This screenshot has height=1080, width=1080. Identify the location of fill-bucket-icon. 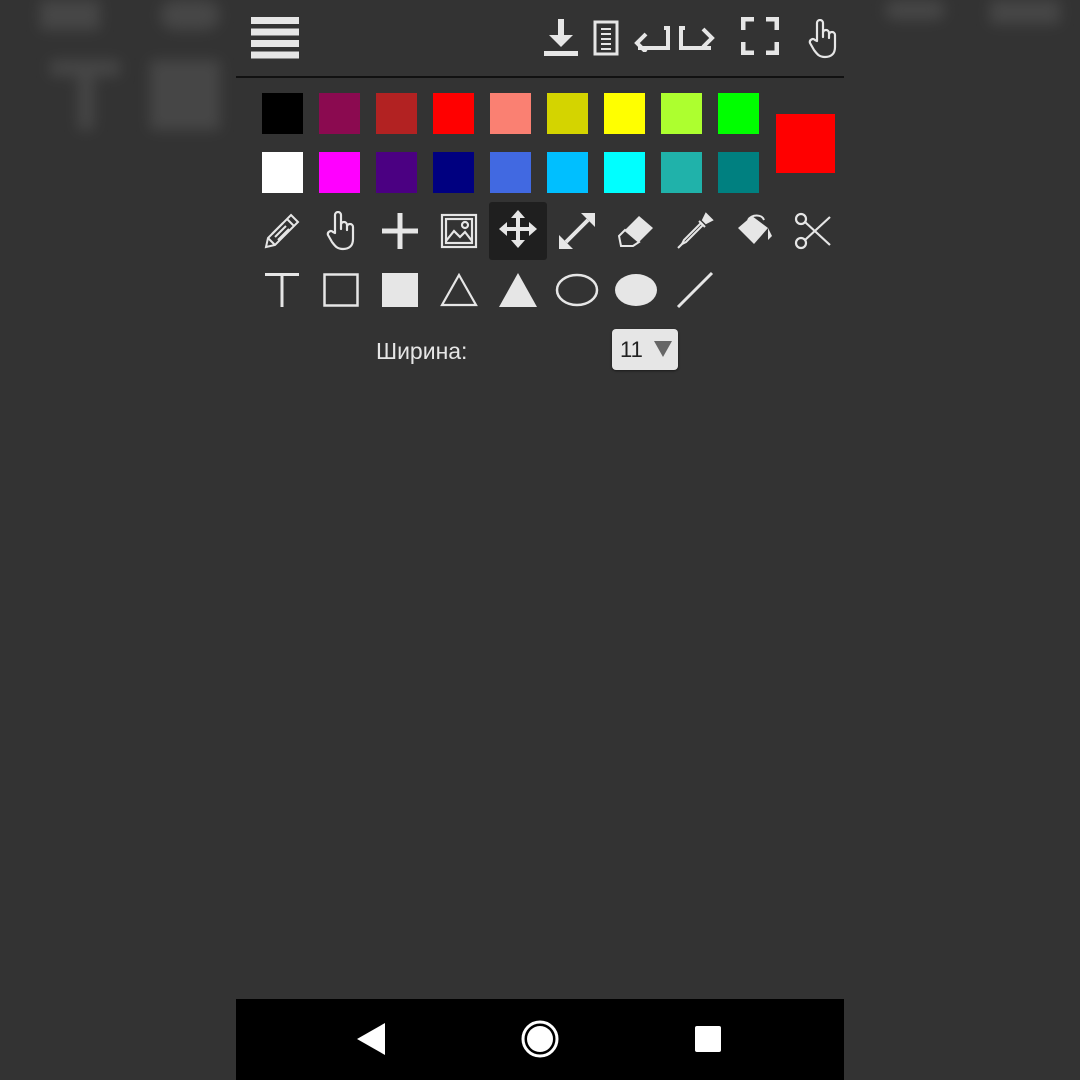
(754, 233).